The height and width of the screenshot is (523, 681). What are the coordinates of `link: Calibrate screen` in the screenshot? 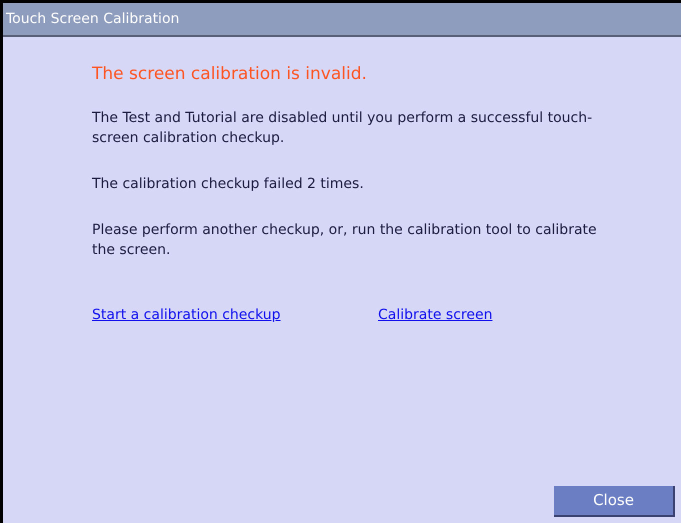 It's located at (435, 315).